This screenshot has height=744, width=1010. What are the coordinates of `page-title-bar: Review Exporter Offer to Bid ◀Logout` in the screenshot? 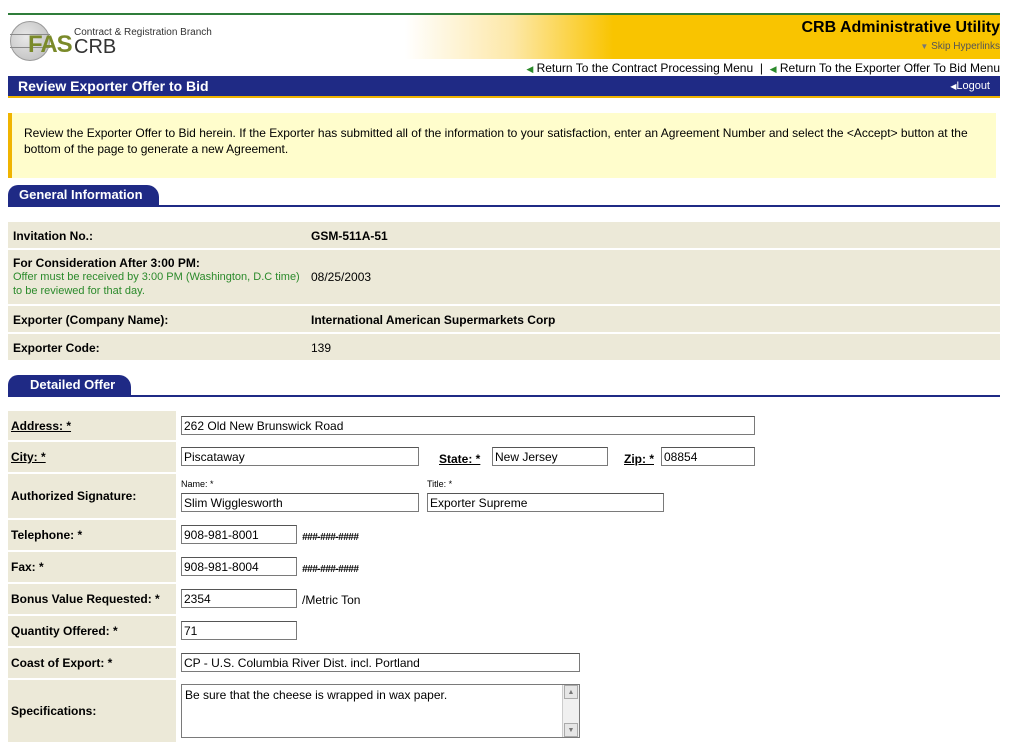 It's located at (504, 87).